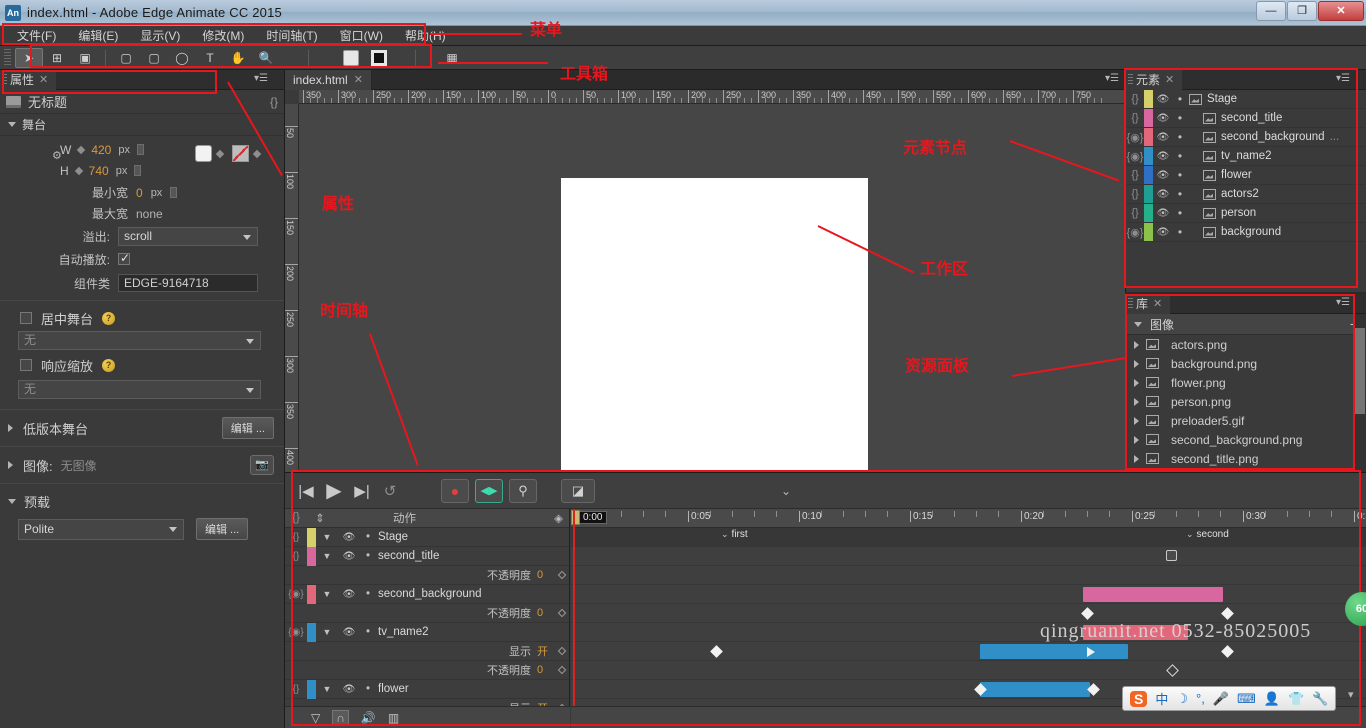  Describe the element at coordinates (262, 465) in the screenshot. I see `camera-icon: 📷` at that location.